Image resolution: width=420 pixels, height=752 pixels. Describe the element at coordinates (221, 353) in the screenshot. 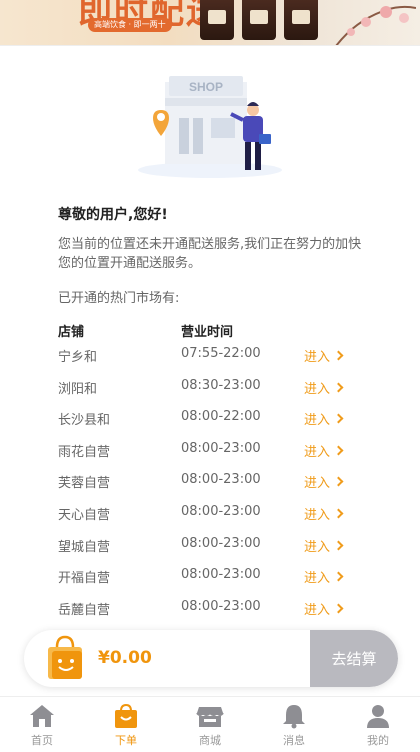

I see `market-hours: 07:55-22:00` at that location.